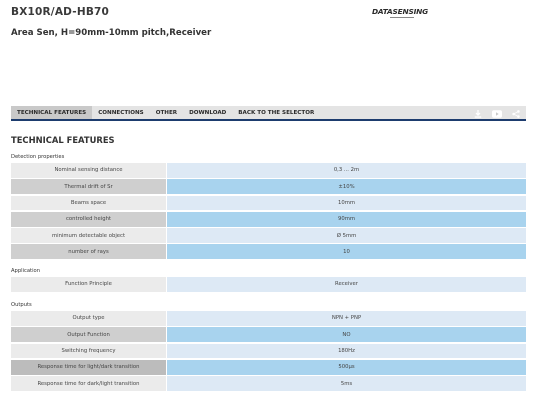 The image size is (533, 400). I want to click on spec-row: Output Function NO, so click(268, 335).